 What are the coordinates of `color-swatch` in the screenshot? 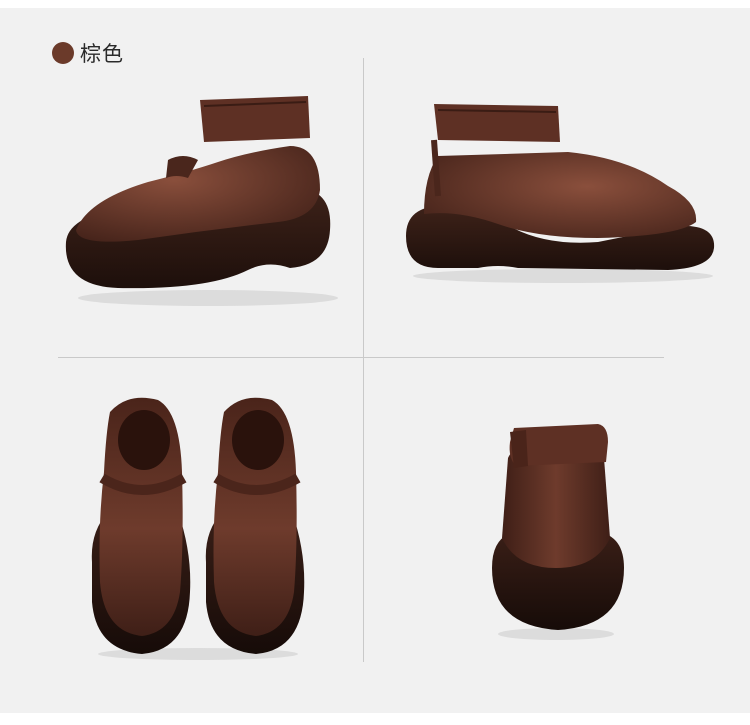 It's located at (63, 53).